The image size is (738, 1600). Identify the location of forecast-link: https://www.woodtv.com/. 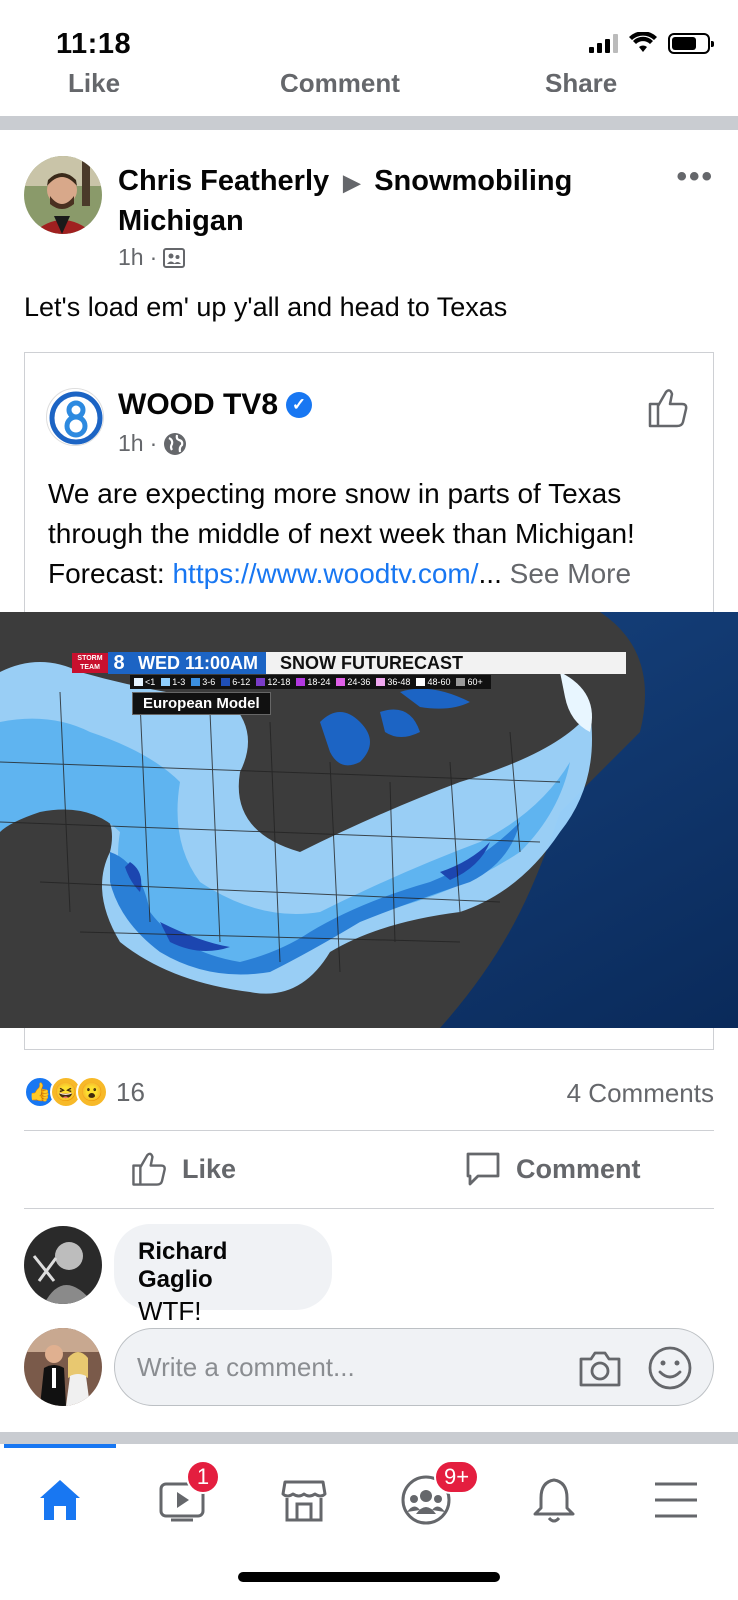
(325, 573).